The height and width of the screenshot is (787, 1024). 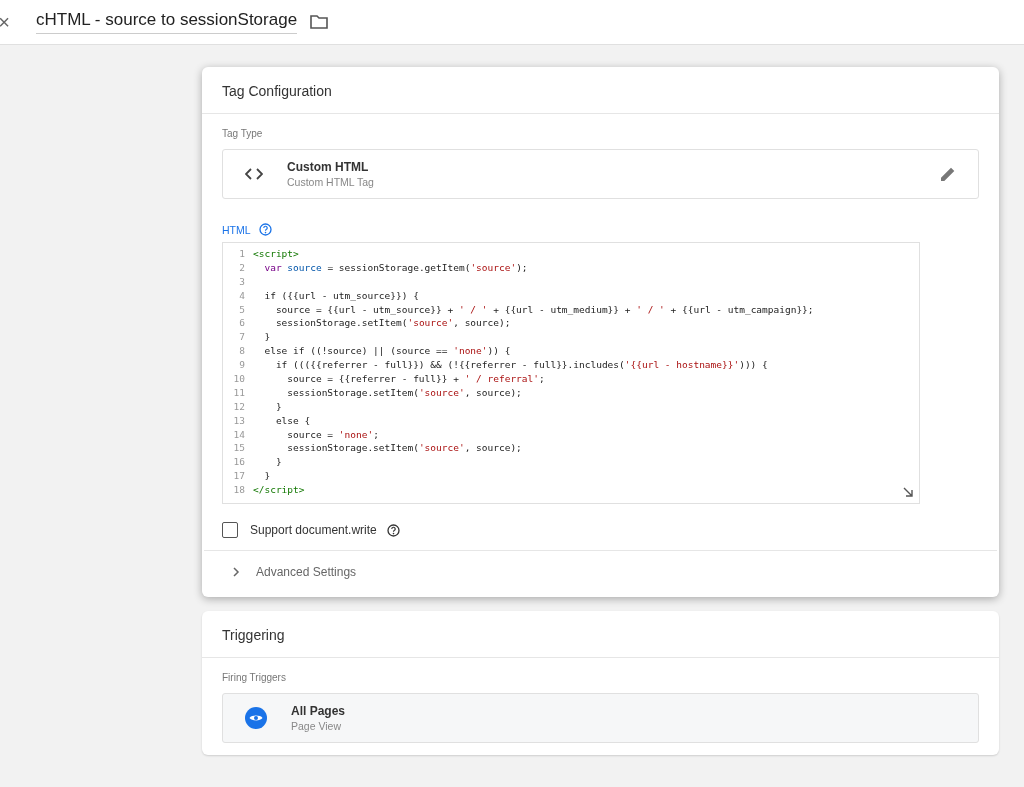 What do you see at coordinates (242, 309) in the screenshot?
I see `line-number: 5` at bounding box center [242, 309].